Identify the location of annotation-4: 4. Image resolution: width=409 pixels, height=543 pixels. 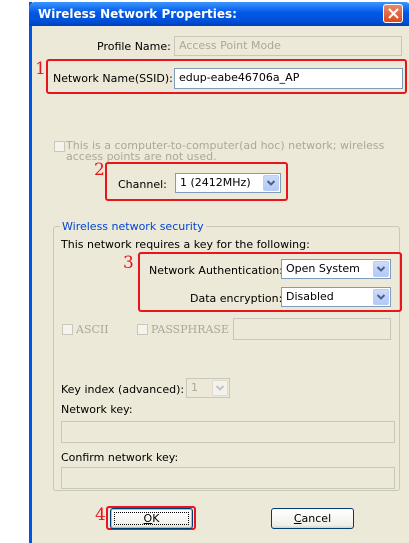
(100, 515).